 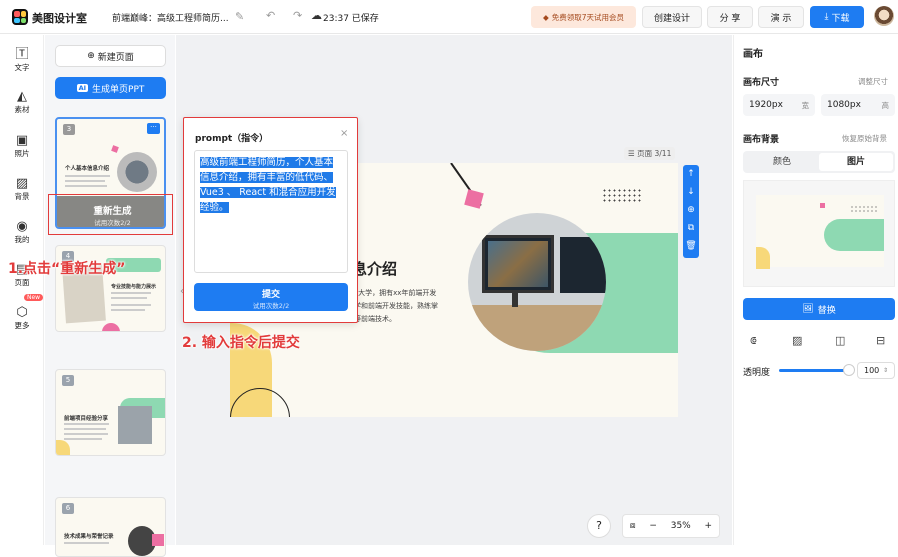 I want to click on tool-label: 素材, so click(x=22, y=109).